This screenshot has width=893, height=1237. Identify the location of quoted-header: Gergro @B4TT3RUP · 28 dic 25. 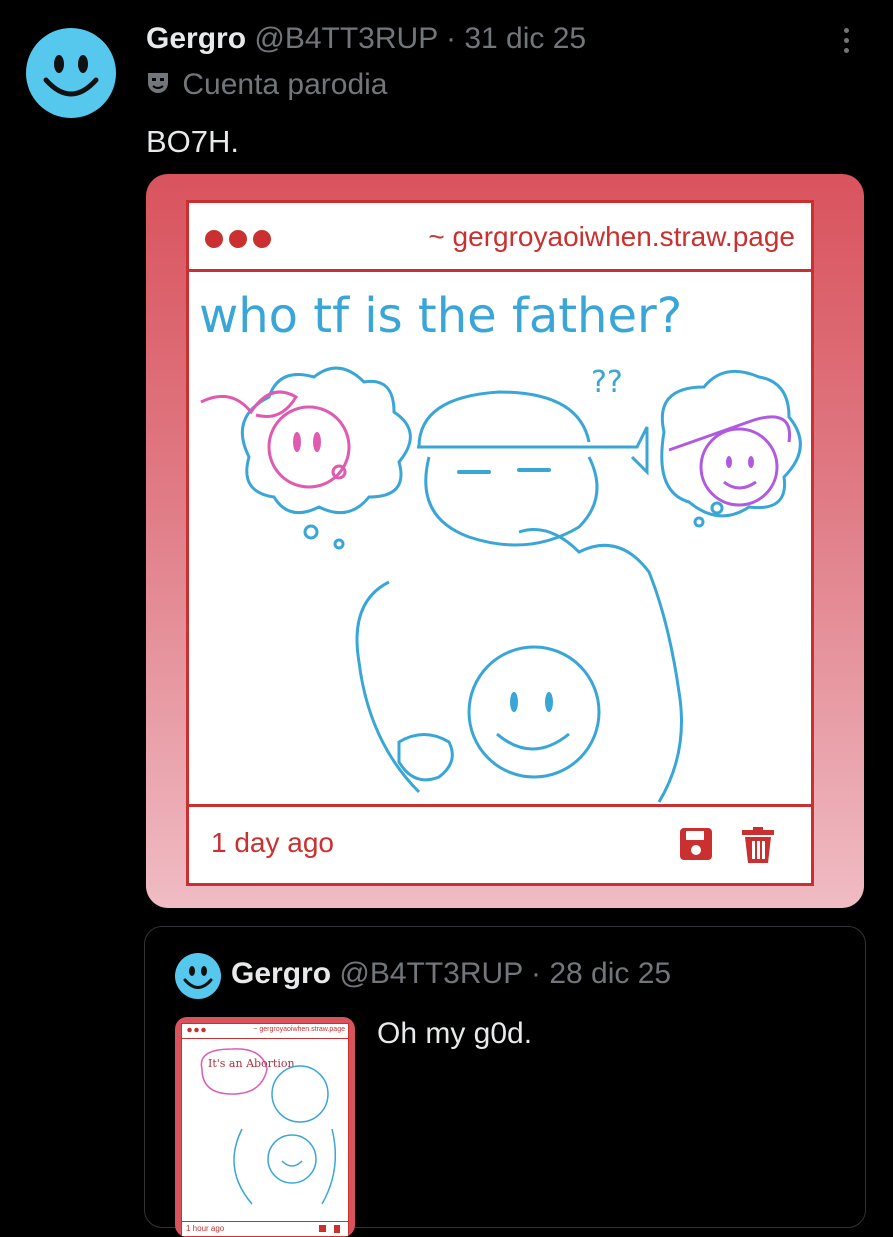
(451, 974).